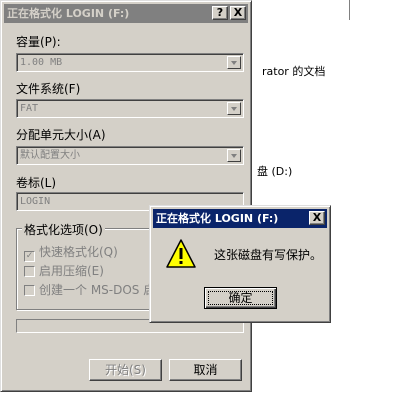 The height and width of the screenshot is (411, 401). I want to click on capacity-select: 1.00 MB, so click(130, 62).